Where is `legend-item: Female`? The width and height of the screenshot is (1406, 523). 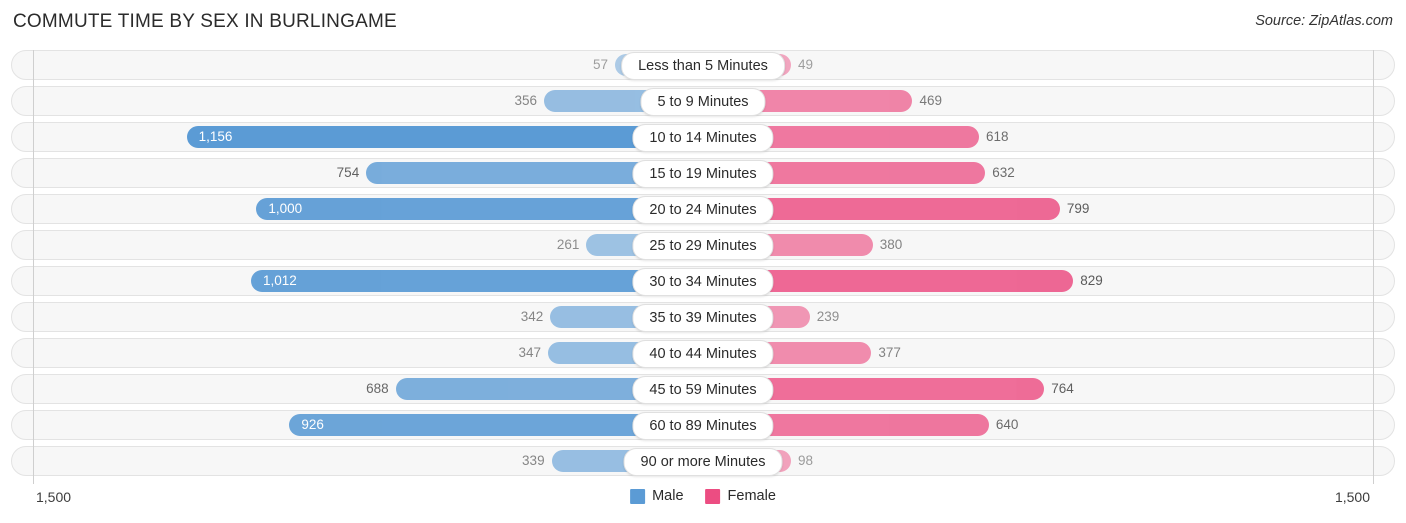
legend-item: Female is located at coordinates (740, 496).